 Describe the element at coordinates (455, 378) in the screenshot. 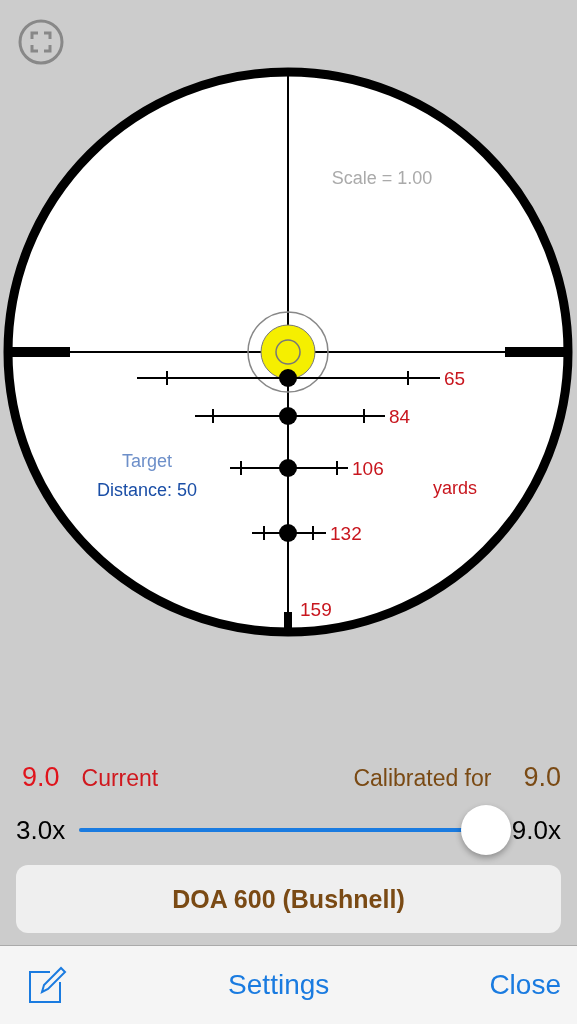

I see `range-label: 65` at that location.